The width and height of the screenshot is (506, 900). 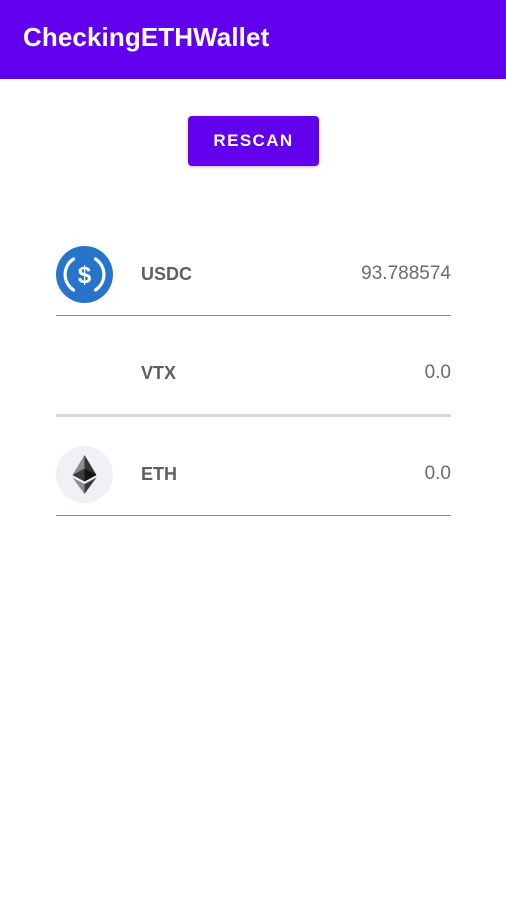 What do you see at coordinates (167, 274) in the screenshot?
I see `token-symbol: USDC` at bounding box center [167, 274].